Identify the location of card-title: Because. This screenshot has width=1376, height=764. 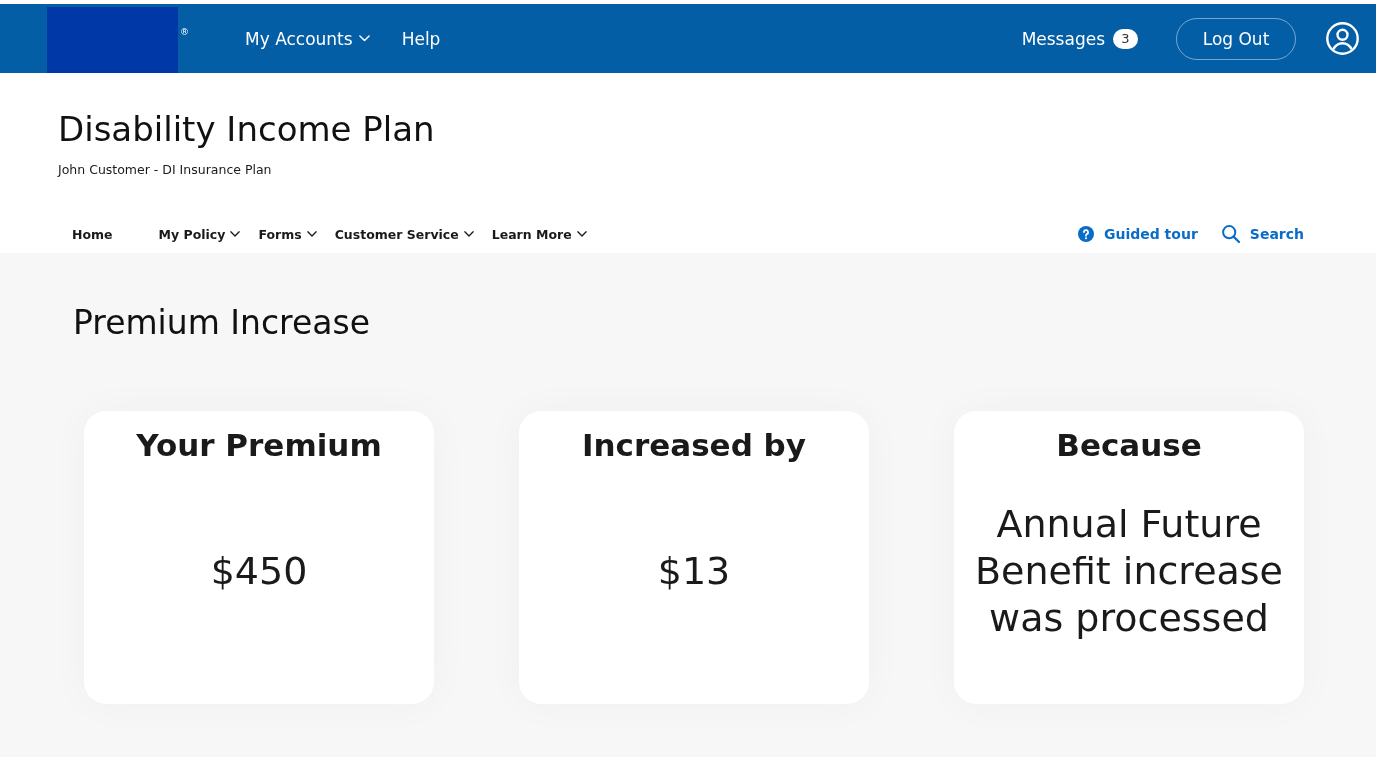
(1129, 445).